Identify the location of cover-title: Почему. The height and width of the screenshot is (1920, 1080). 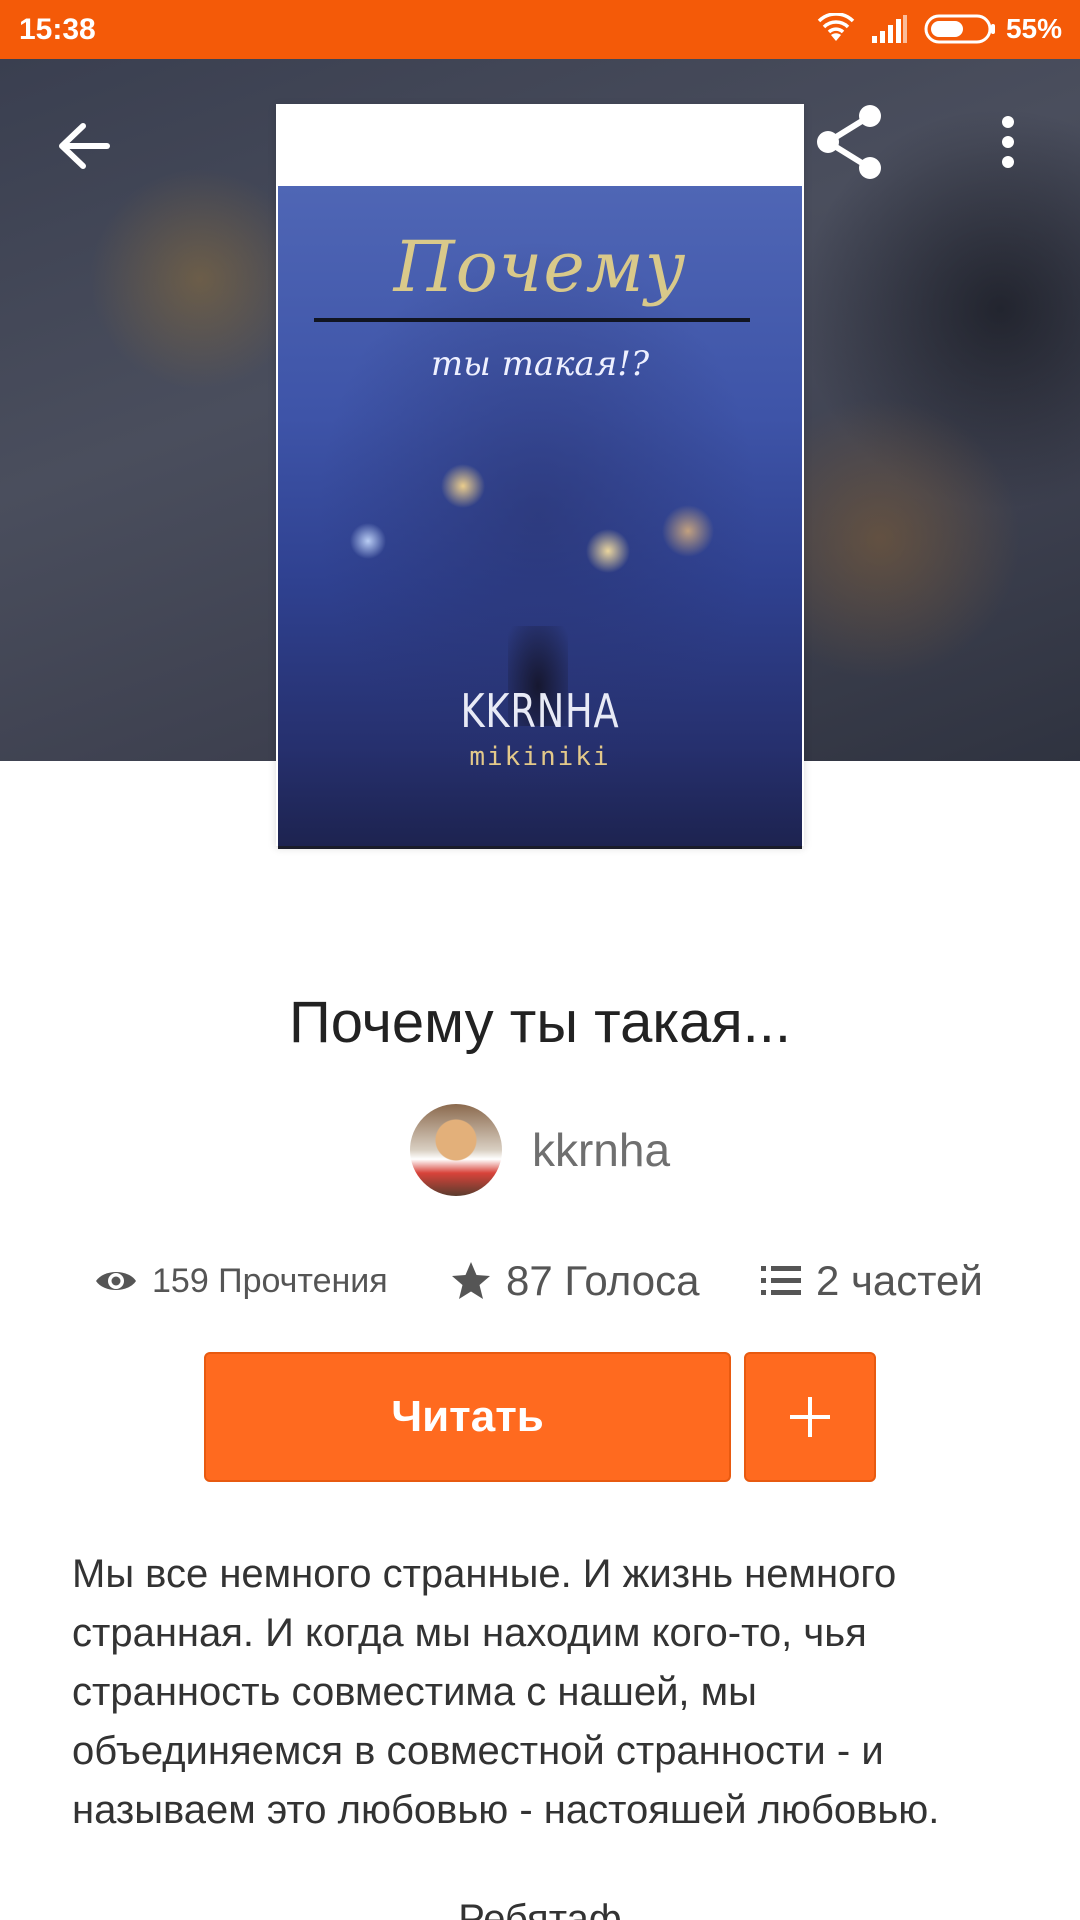
(540, 267).